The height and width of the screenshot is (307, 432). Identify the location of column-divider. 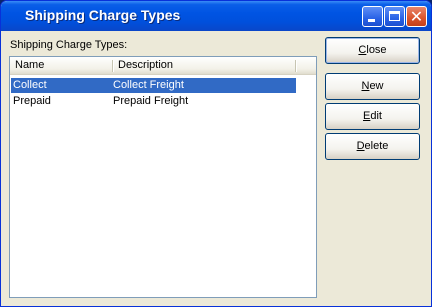
(295, 66).